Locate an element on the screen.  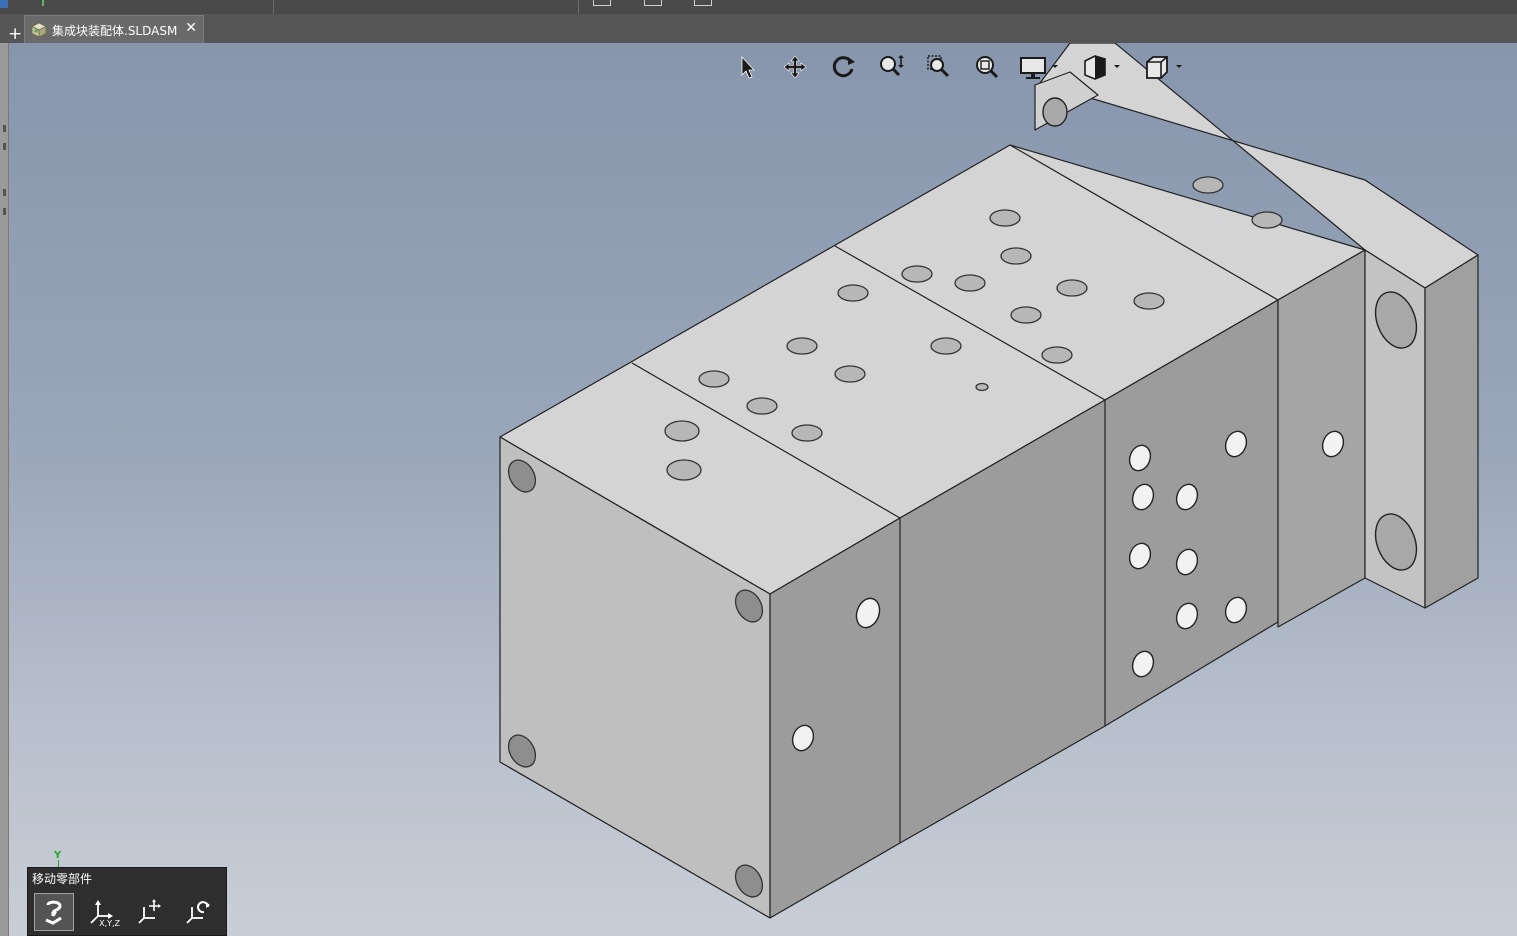
tab-assembly-document: 集成块装配体.SLDASM ✕ is located at coordinates (114, 29).